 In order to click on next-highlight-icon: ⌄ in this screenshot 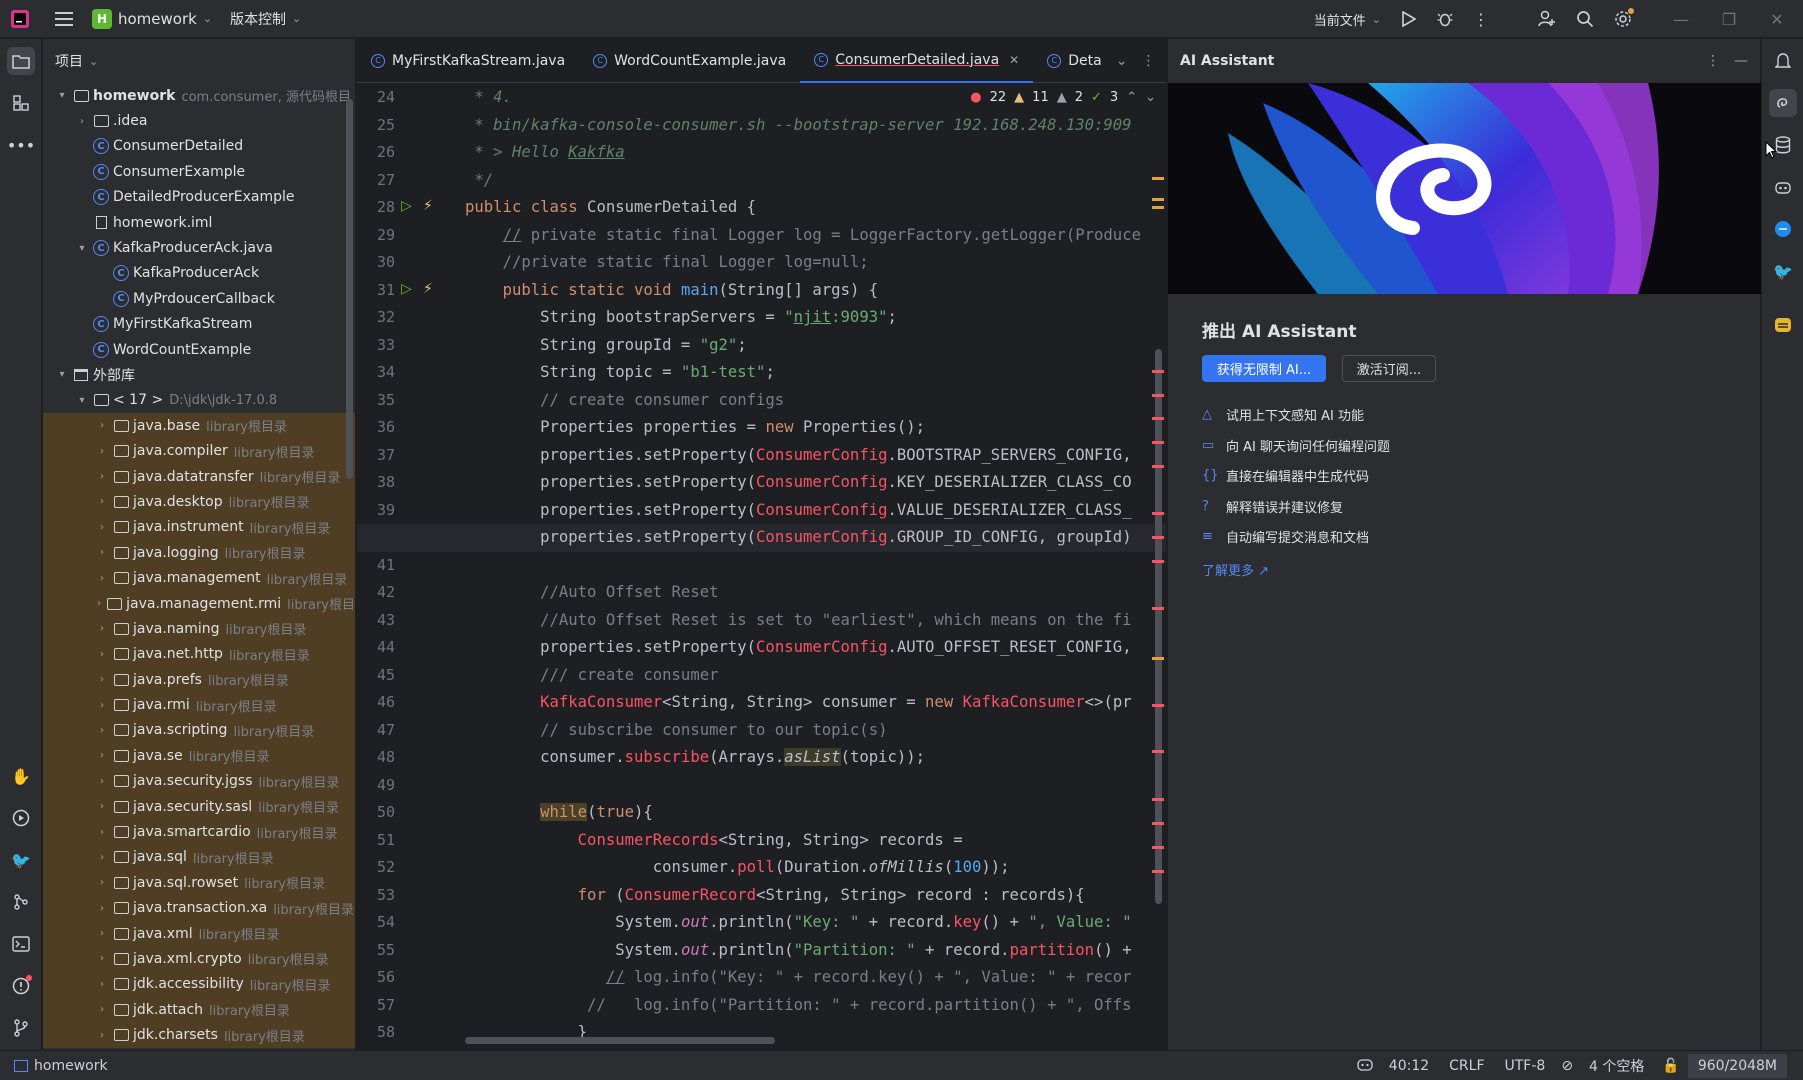, I will do `click(1150, 97)`.